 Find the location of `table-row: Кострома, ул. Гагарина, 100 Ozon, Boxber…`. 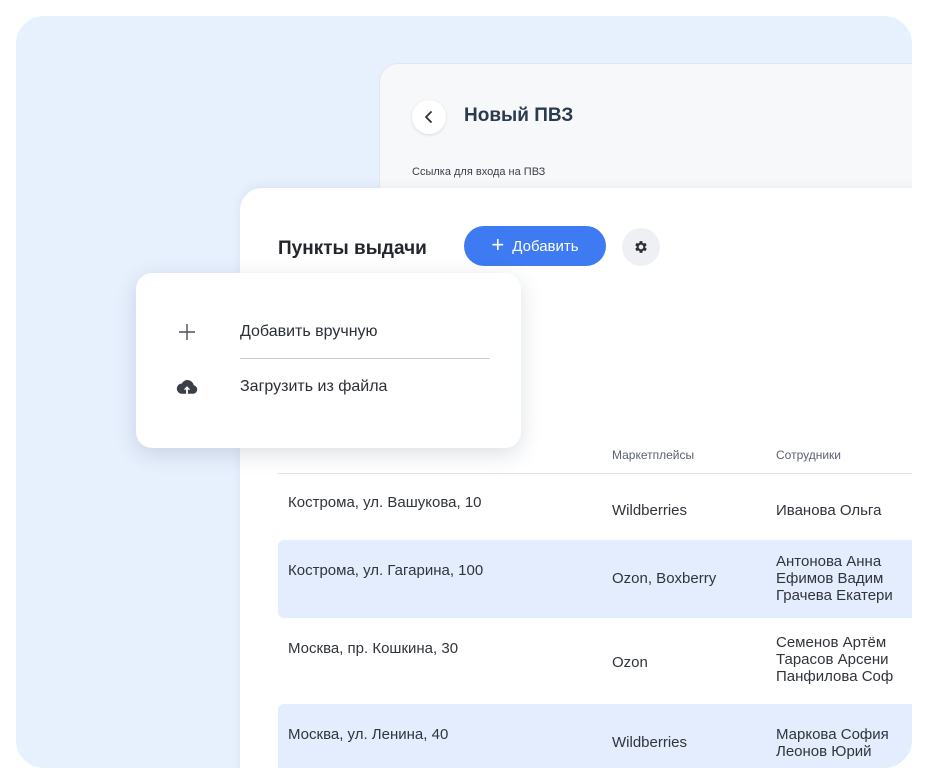

table-row: Кострома, ул. Гагарина, 100 Ozon, Boxber… is located at coordinates (595, 579).